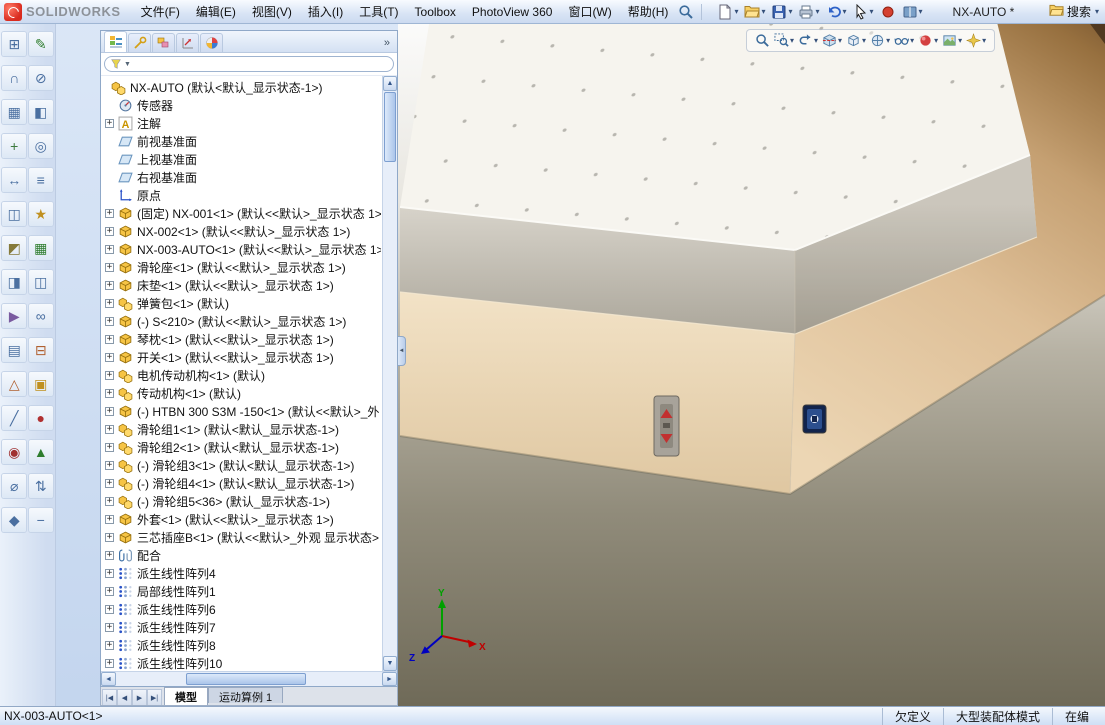 The width and height of the screenshot is (1105, 725). What do you see at coordinates (14, 146) in the screenshot?
I see `smart-fasteners-button: +` at bounding box center [14, 146].